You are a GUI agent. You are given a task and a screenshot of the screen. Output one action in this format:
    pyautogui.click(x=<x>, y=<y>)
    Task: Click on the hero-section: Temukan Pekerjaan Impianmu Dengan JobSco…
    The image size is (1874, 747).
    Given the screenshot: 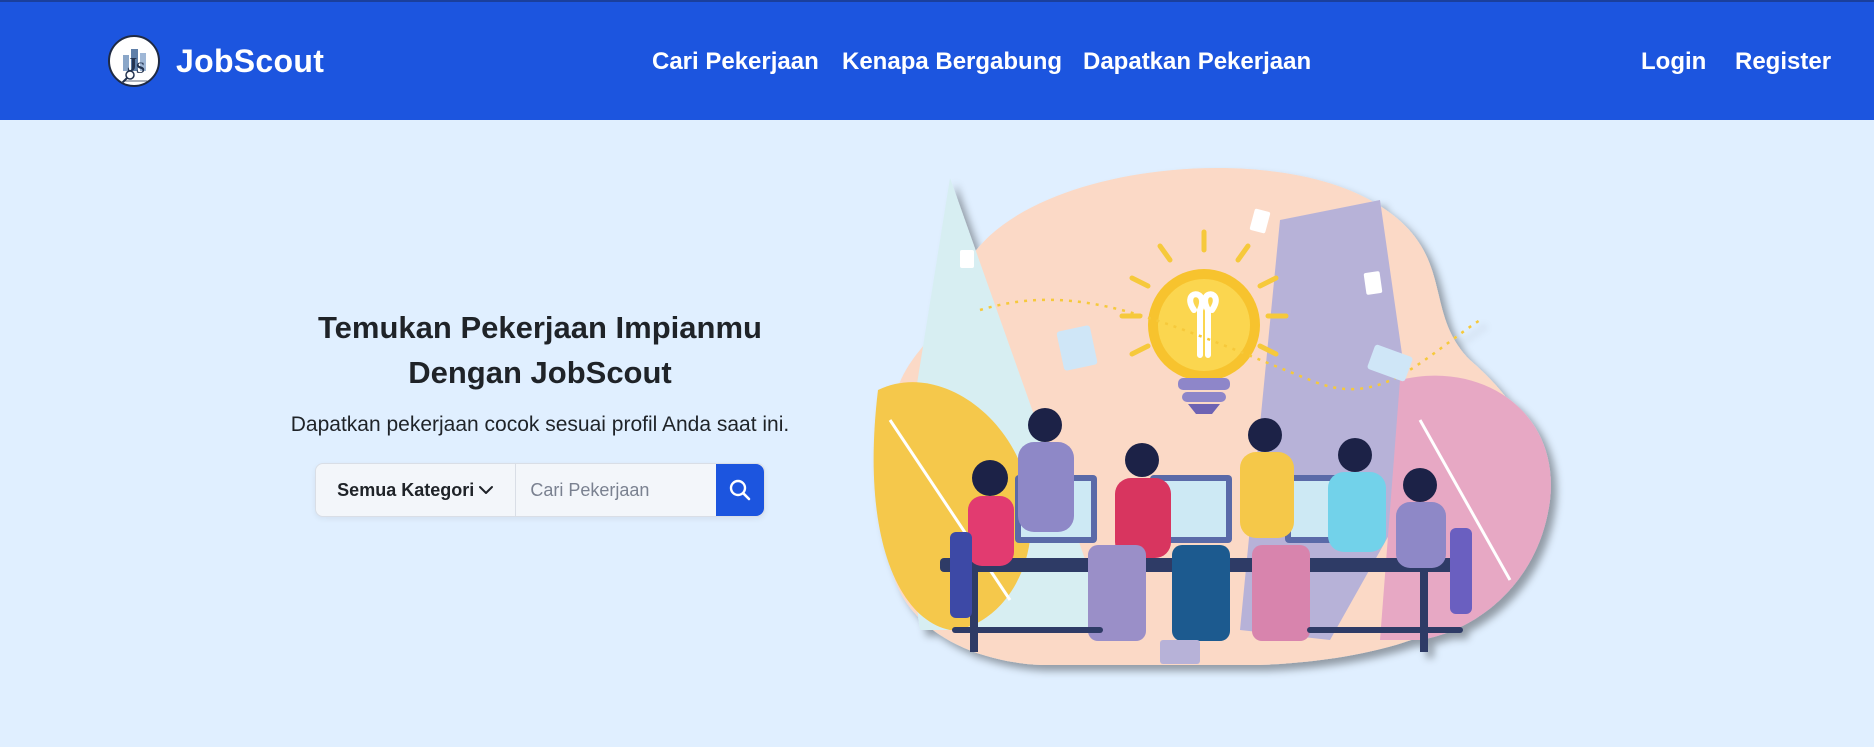 What is the action you would take?
    pyautogui.click(x=540, y=371)
    